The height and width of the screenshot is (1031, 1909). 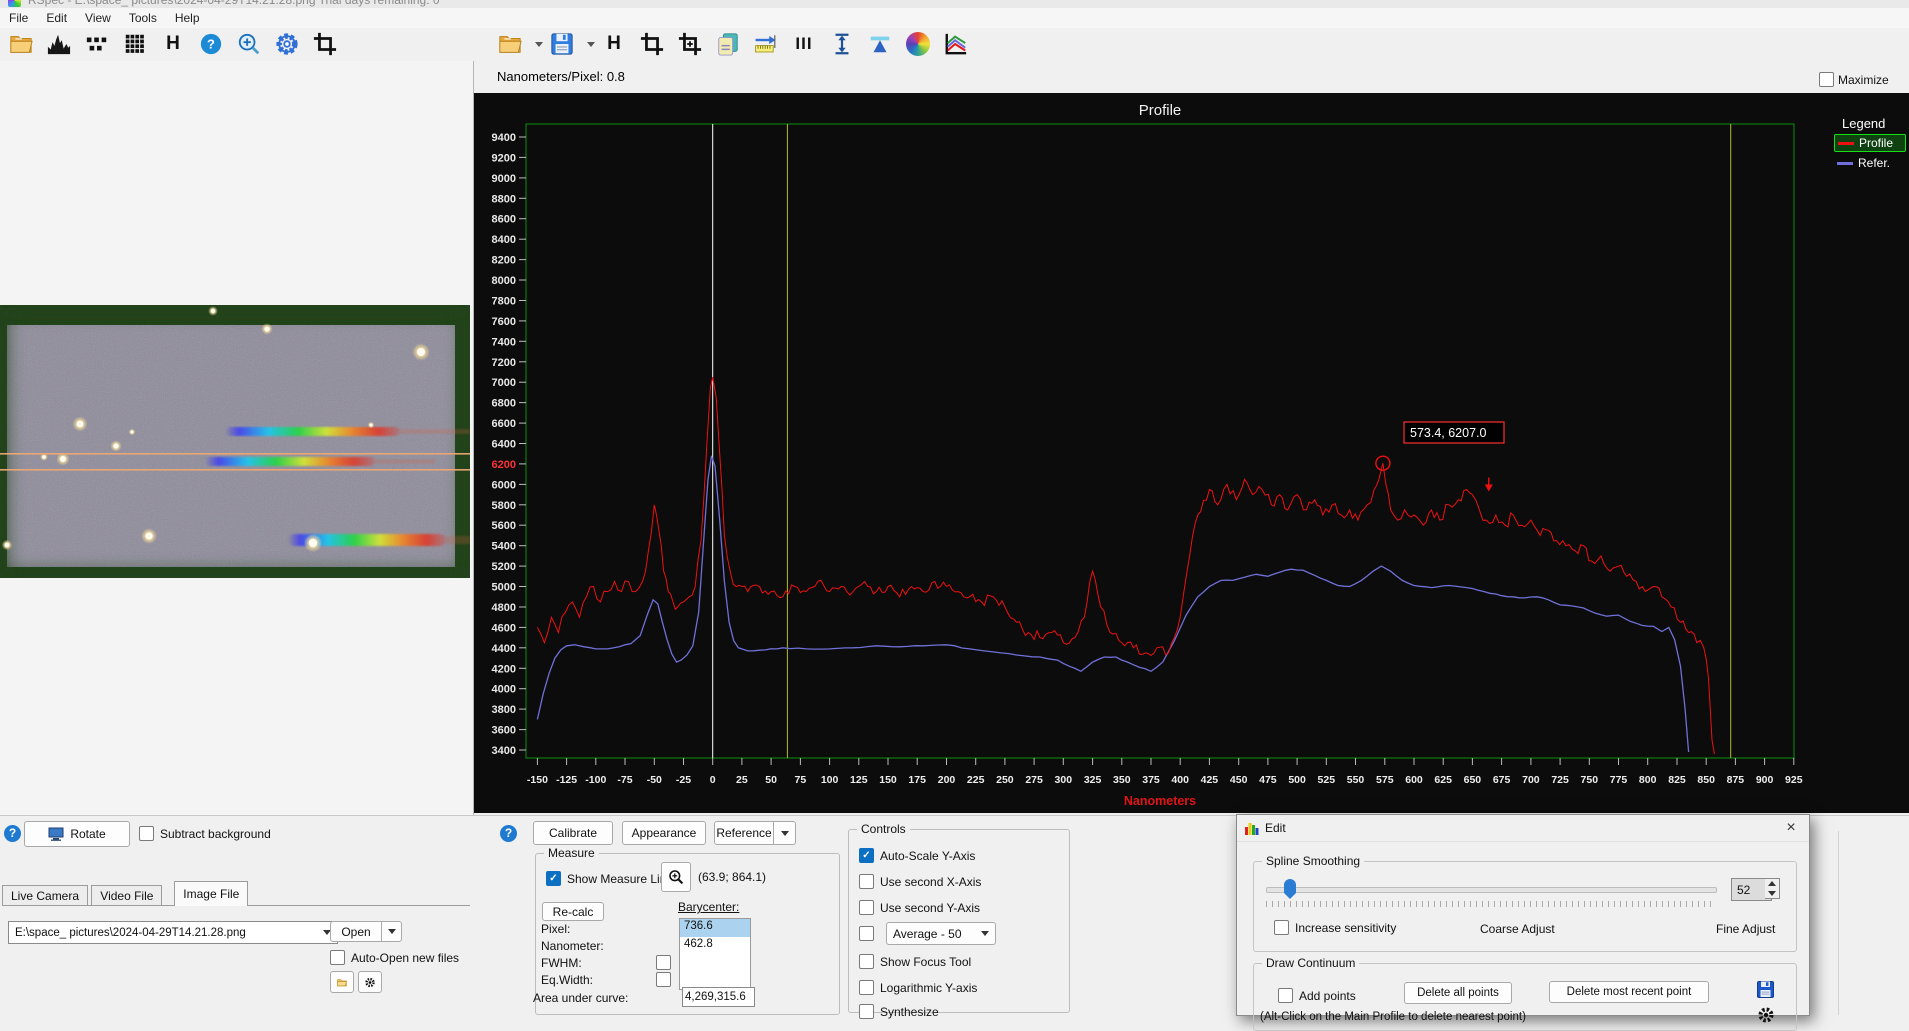 What do you see at coordinates (941, 933) in the screenshot?
I see `average-dropdown: Average - 50` at bounding box center [941, 933].